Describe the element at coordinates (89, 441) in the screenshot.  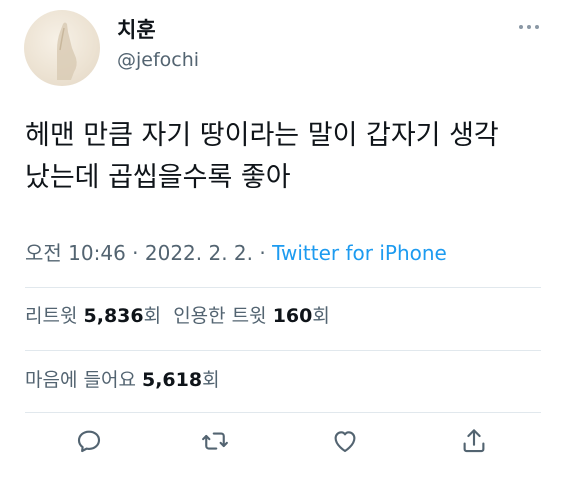
I see `reply-icon` at that location.